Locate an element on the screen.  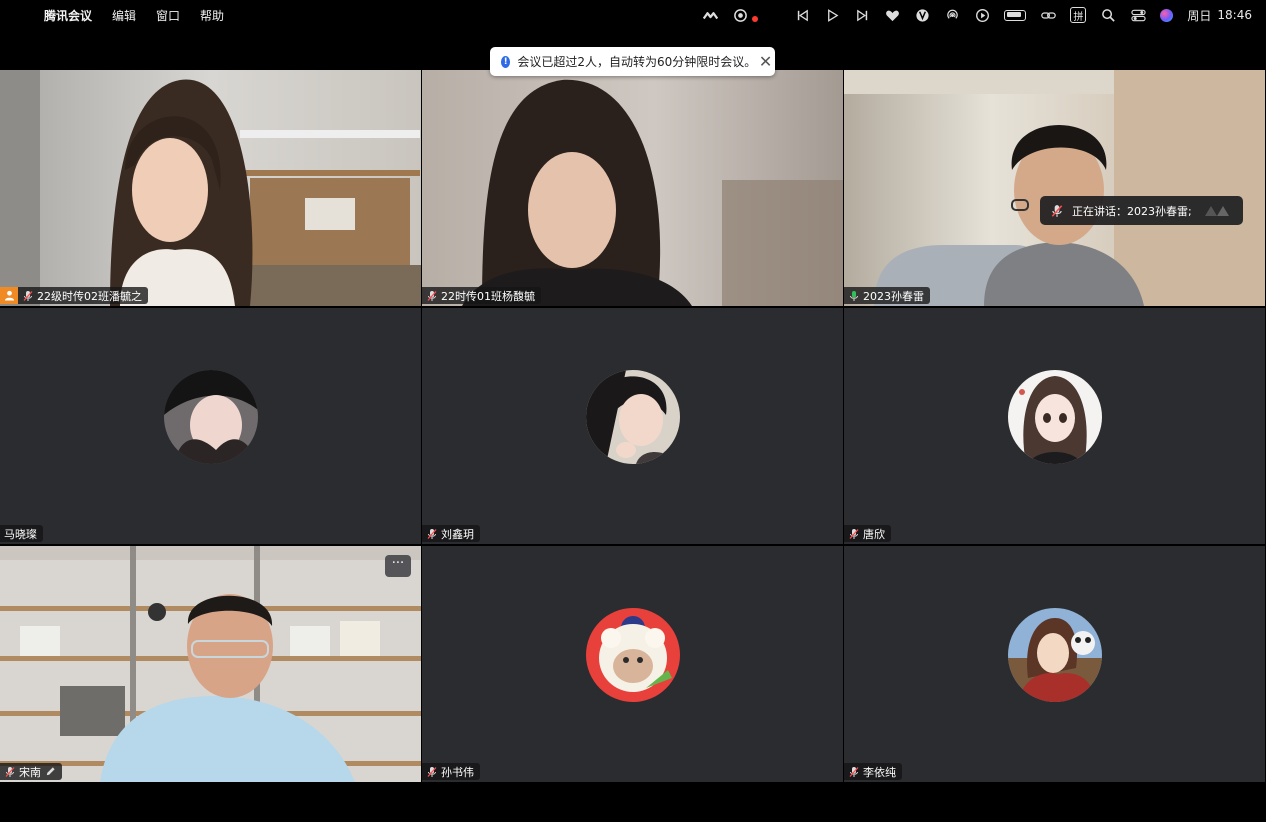
link-icon is located at coordinates (1048, 15).